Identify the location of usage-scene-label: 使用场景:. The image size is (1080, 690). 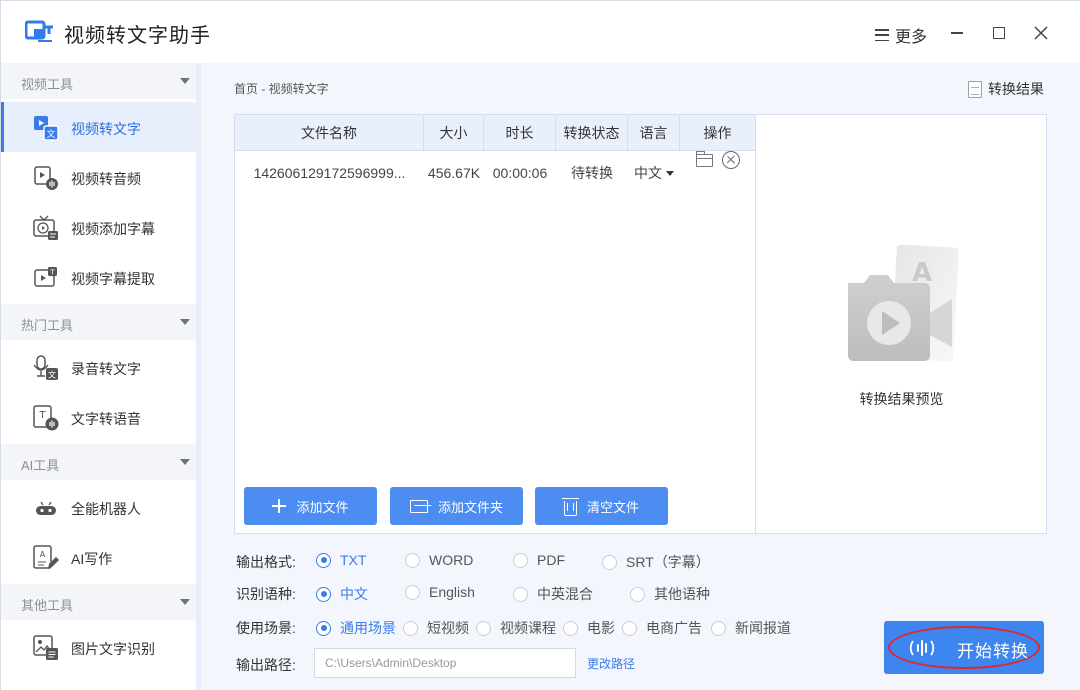
(266, 628).